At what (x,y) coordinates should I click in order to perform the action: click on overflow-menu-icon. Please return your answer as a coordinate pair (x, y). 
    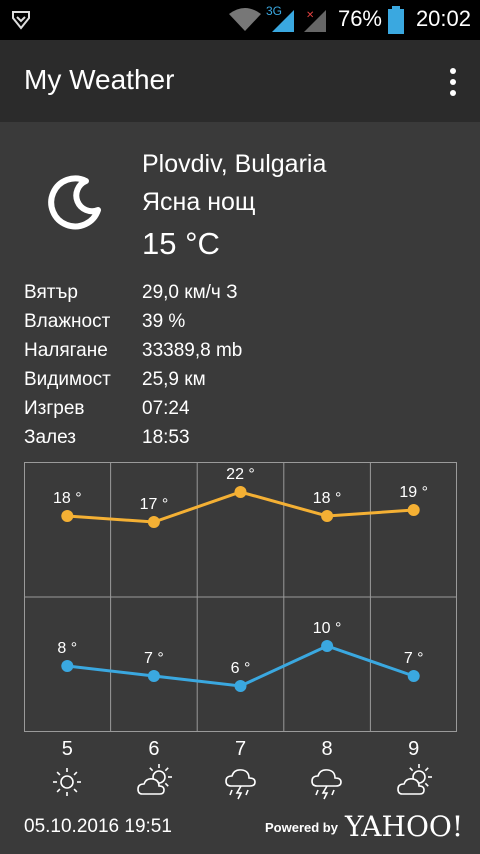
    Looking at the image, I should click on (453, 71).